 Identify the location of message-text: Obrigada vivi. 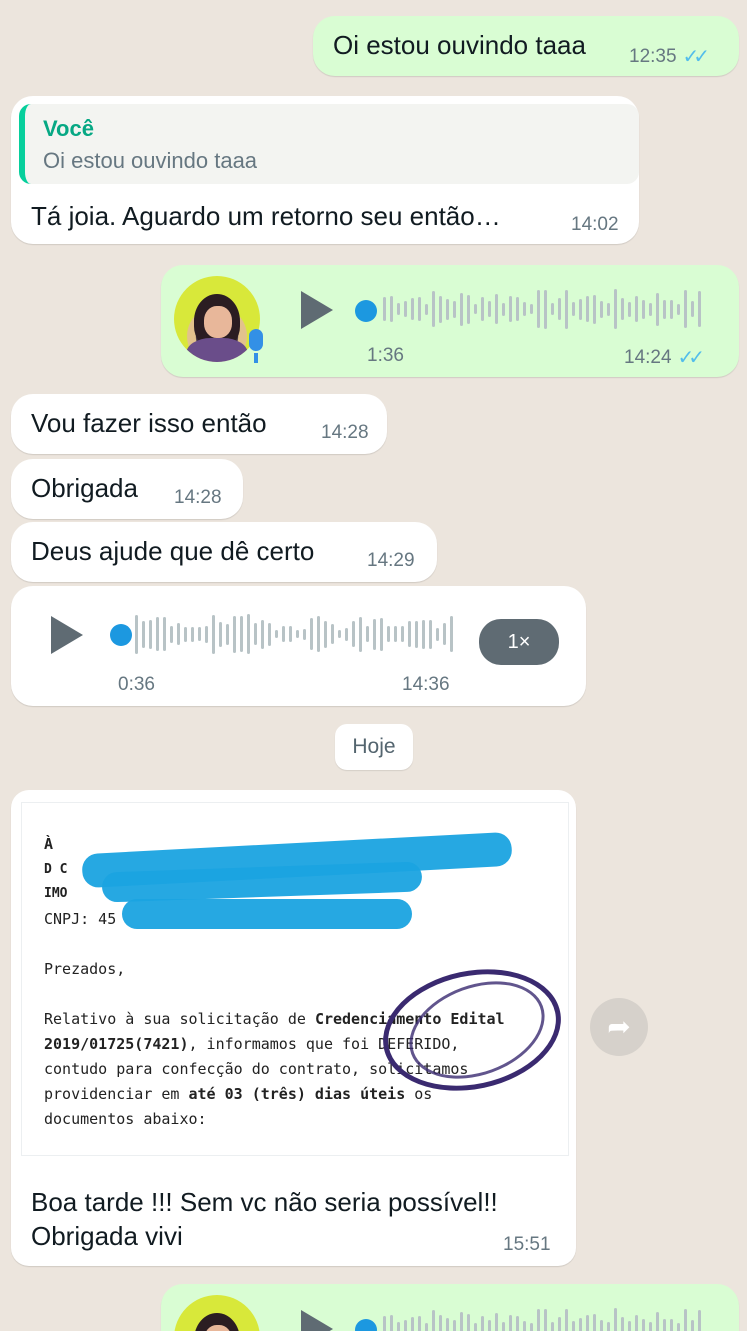
(107, 1236).